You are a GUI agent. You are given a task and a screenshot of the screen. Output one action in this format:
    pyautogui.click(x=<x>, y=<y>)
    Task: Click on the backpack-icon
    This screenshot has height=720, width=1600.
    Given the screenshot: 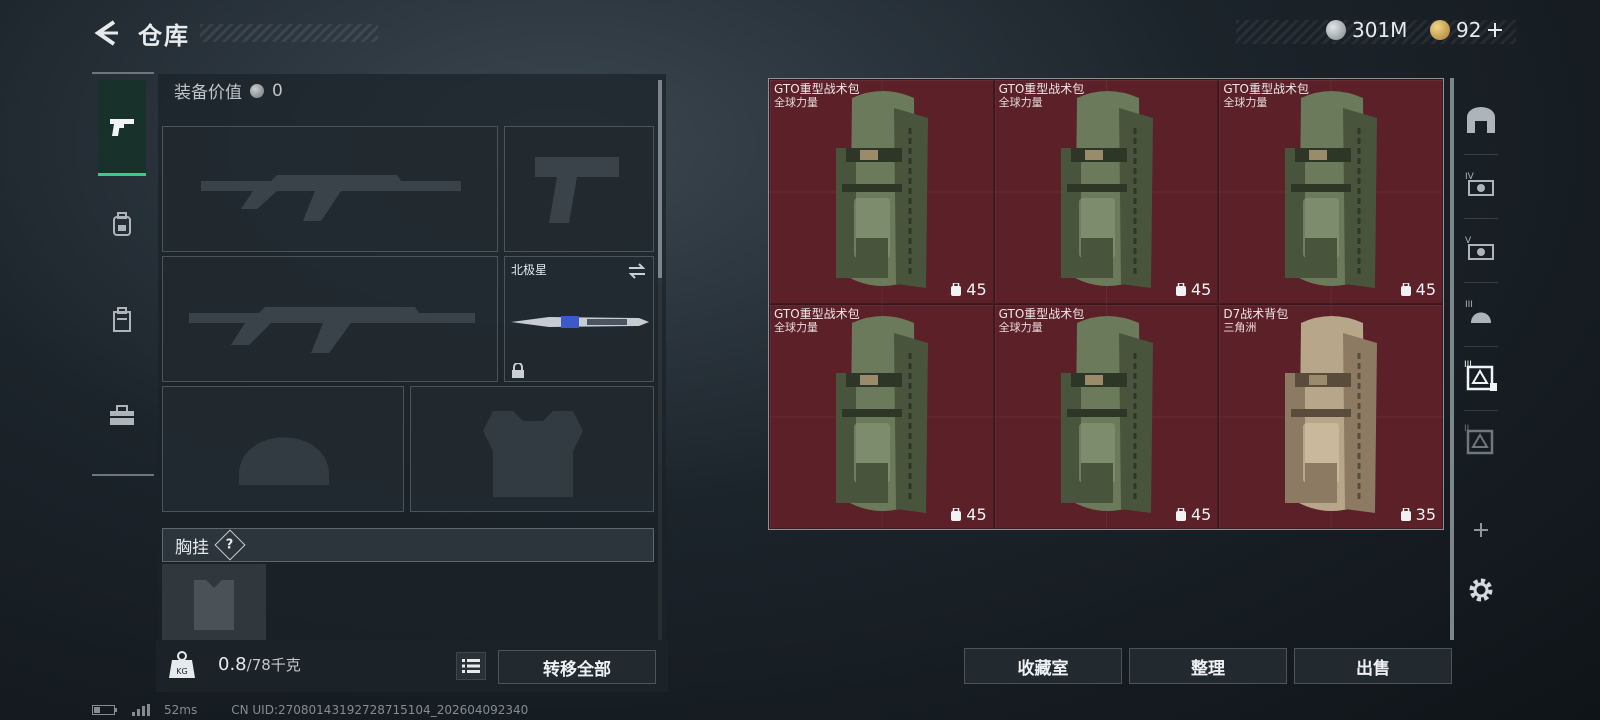 What is the action you would take?
    pyautogui.click(x=122, y=224)
    